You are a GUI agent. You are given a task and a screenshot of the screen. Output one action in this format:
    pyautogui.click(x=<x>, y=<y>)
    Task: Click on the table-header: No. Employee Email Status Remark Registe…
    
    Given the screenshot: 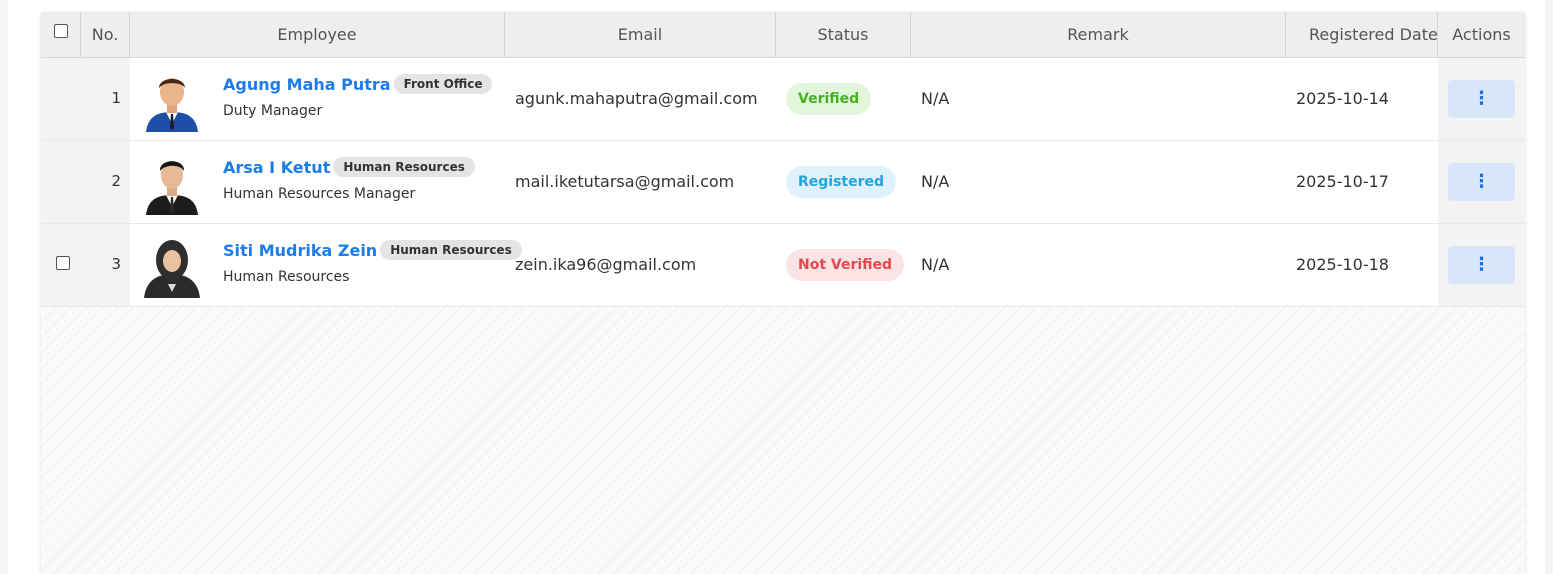 What is the action you would take?
    pyautogui.click(x=783, y=35)
    